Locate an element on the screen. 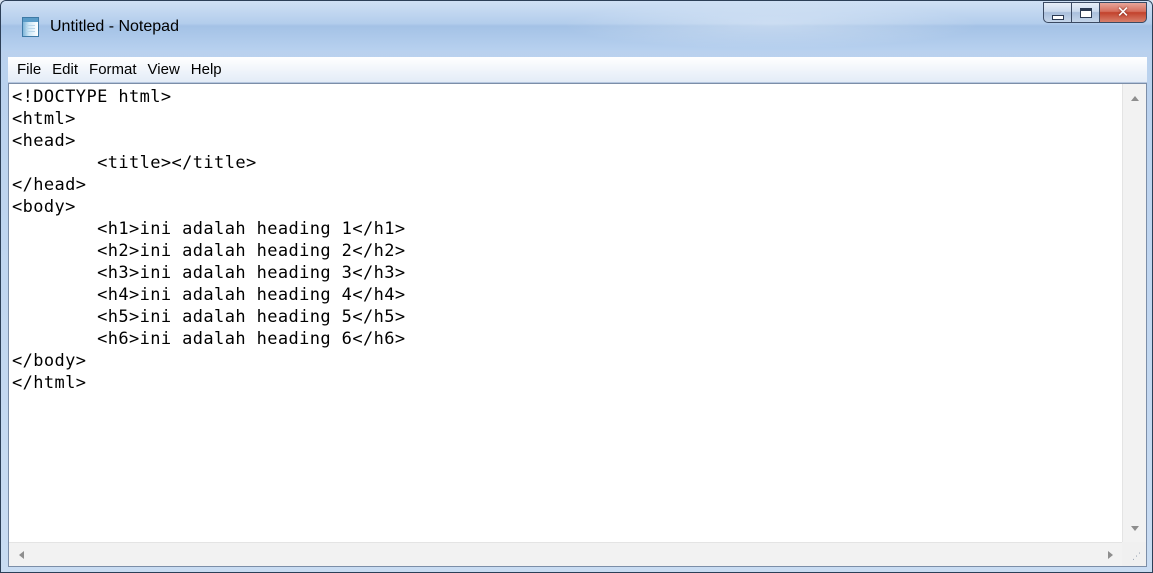  minimize-button is located at coordinates (1057, 12).